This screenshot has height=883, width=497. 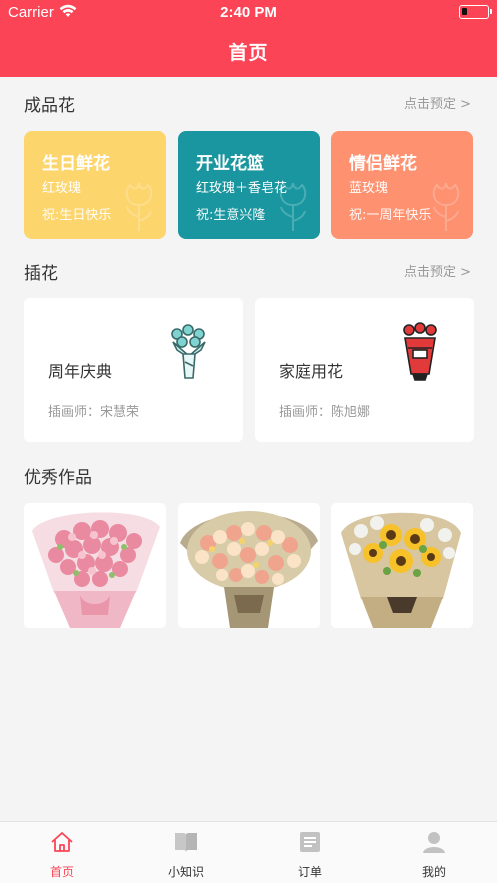 What do you see at coordinates (249, 185) in the screenshot?
I see `finished-card-opening: 开业花篮 红玫瑰＋香皂花 祝:生意兴隆` at bounding box center [249, 185].